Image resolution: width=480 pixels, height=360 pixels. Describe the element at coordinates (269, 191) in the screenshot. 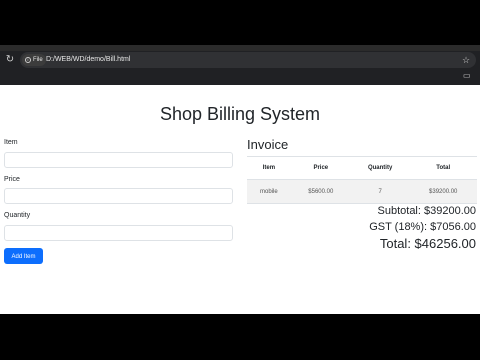

I see `cell-item: mobile` at that location.